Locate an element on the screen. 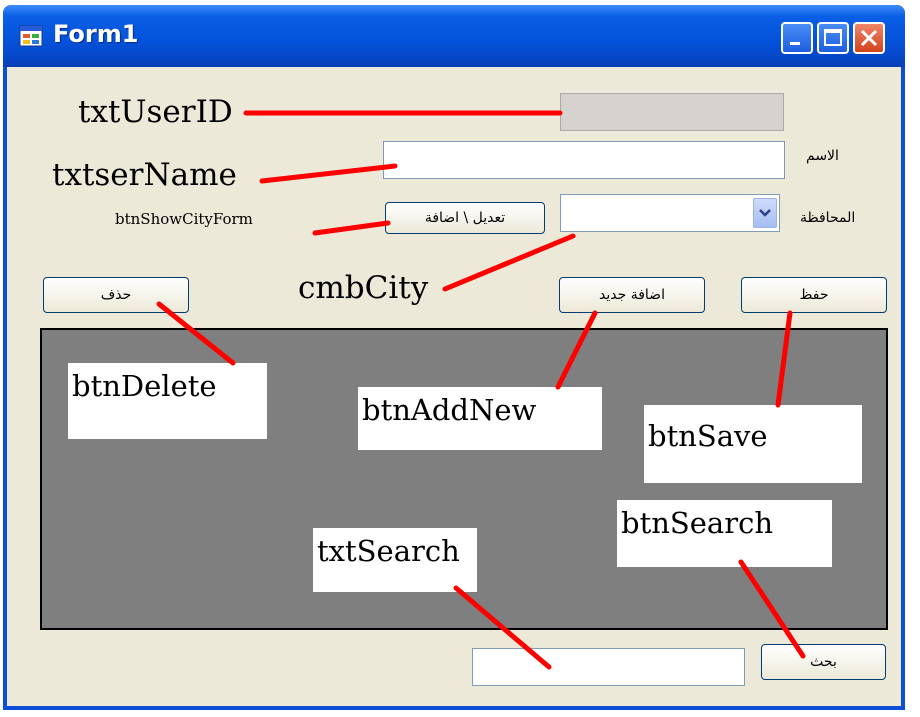 The height and width of the screenshot is (717, 920). close-icon is located at coordinates (869, 38).